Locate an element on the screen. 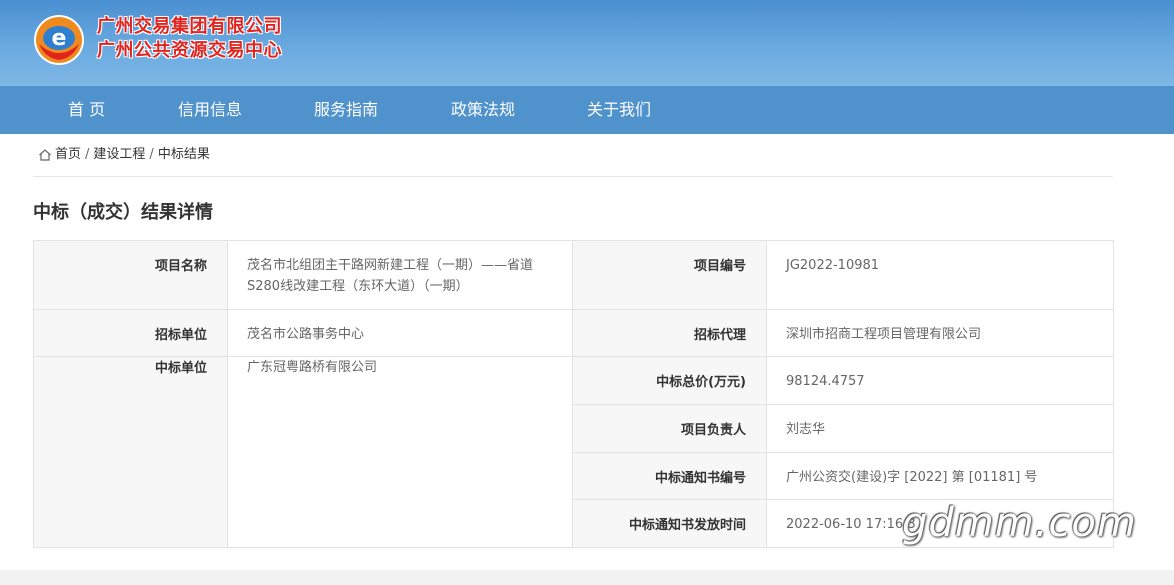 This screenshot has width=1174, height=585. breadcrumb: 首页 / 建设工程 / 中标结果 is located at coordinates (124, 155).